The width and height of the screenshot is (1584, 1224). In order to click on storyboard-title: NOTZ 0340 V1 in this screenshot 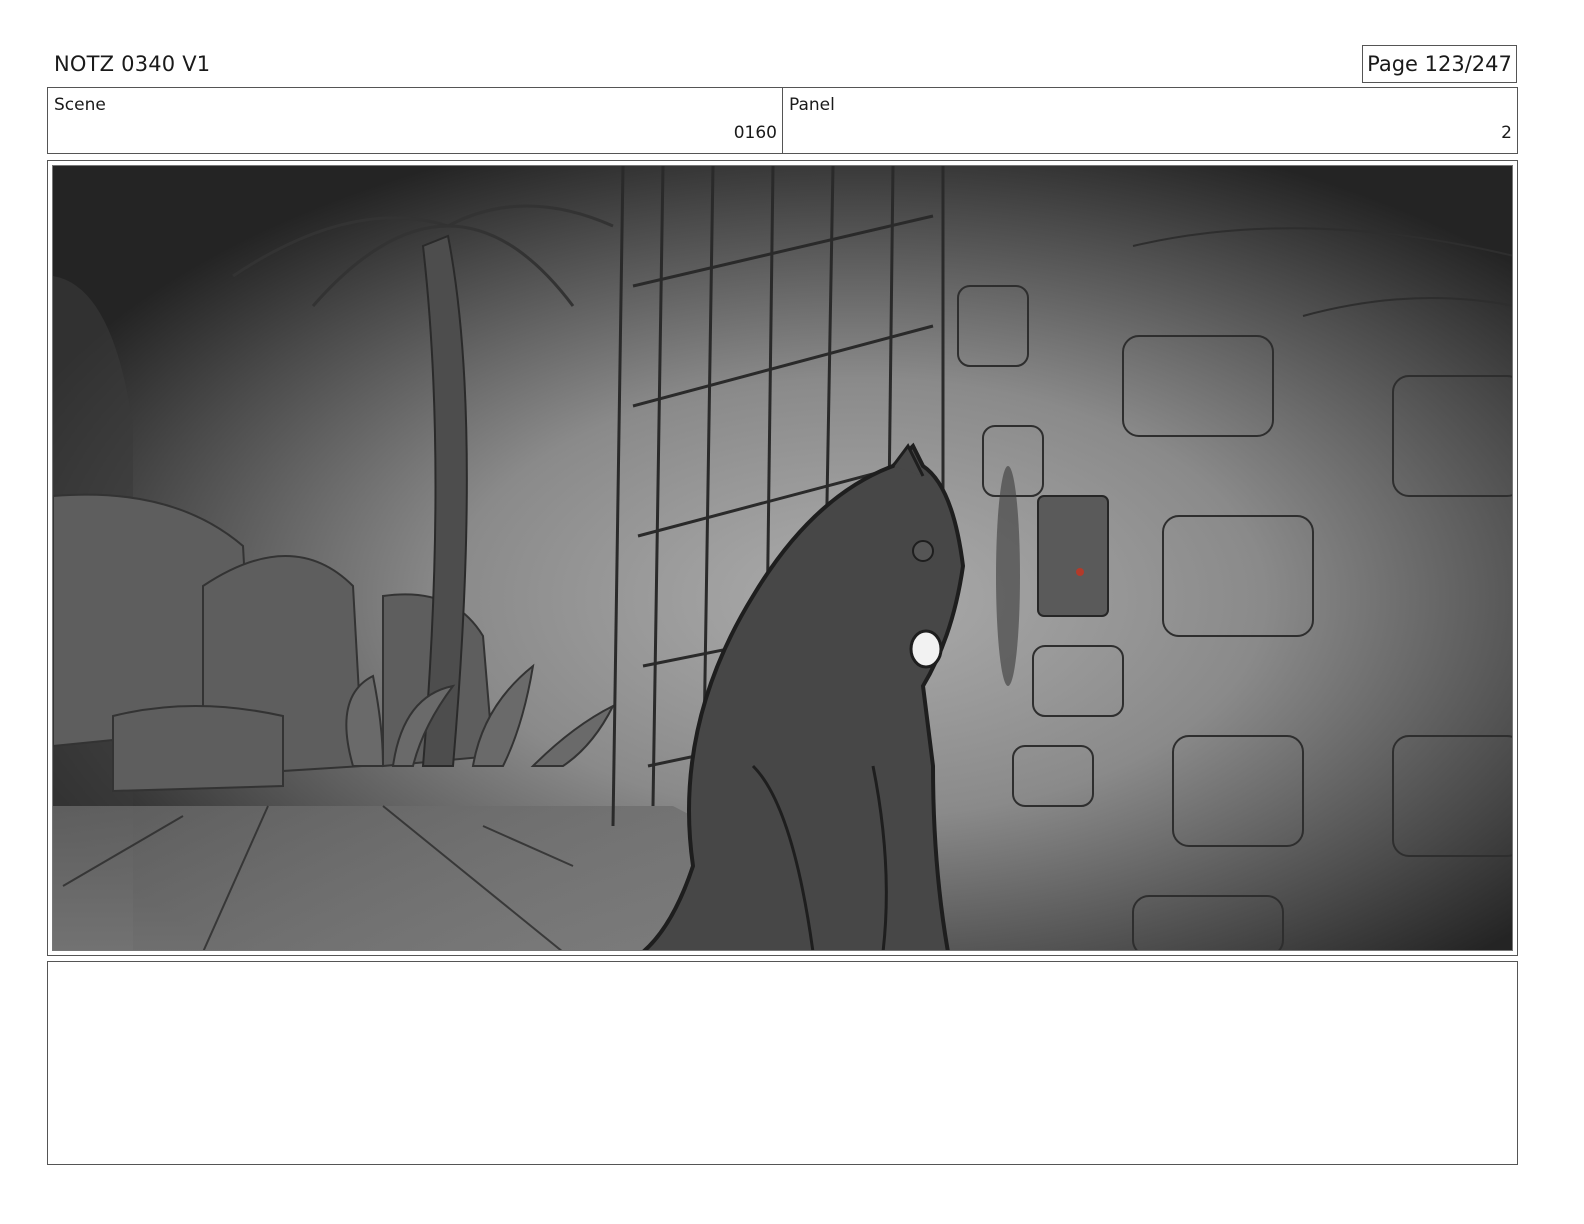, I will do `click(132, 64)`.